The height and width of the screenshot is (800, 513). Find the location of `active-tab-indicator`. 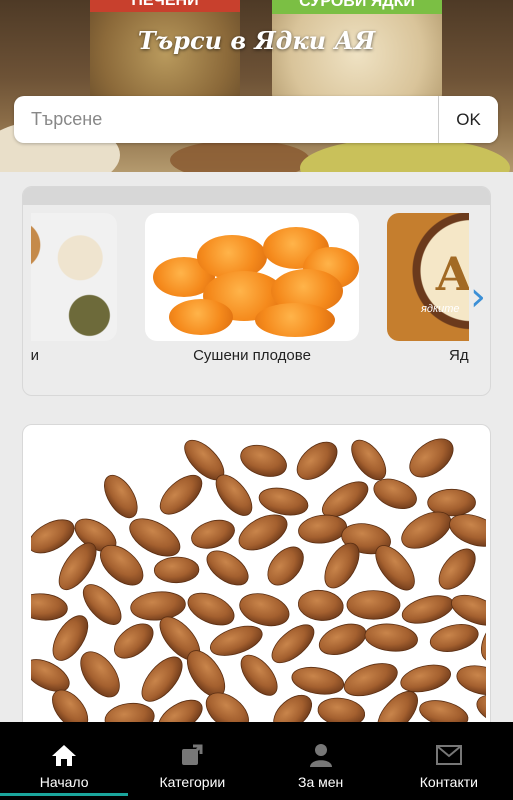

active-tab-indicator is located at coordinates (64, 794).